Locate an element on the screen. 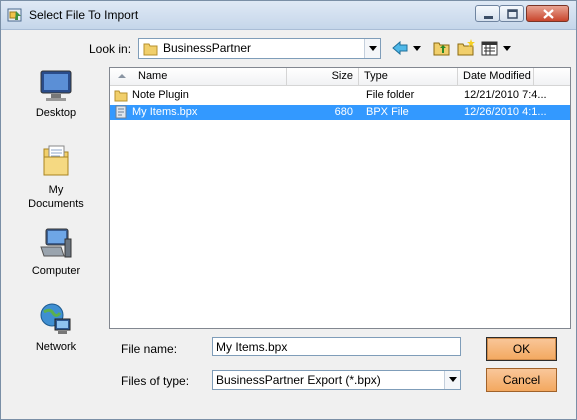 Image resolution: width=577 pixels, height=420 pixels. computer-icon is located at coordinates (56, 243).